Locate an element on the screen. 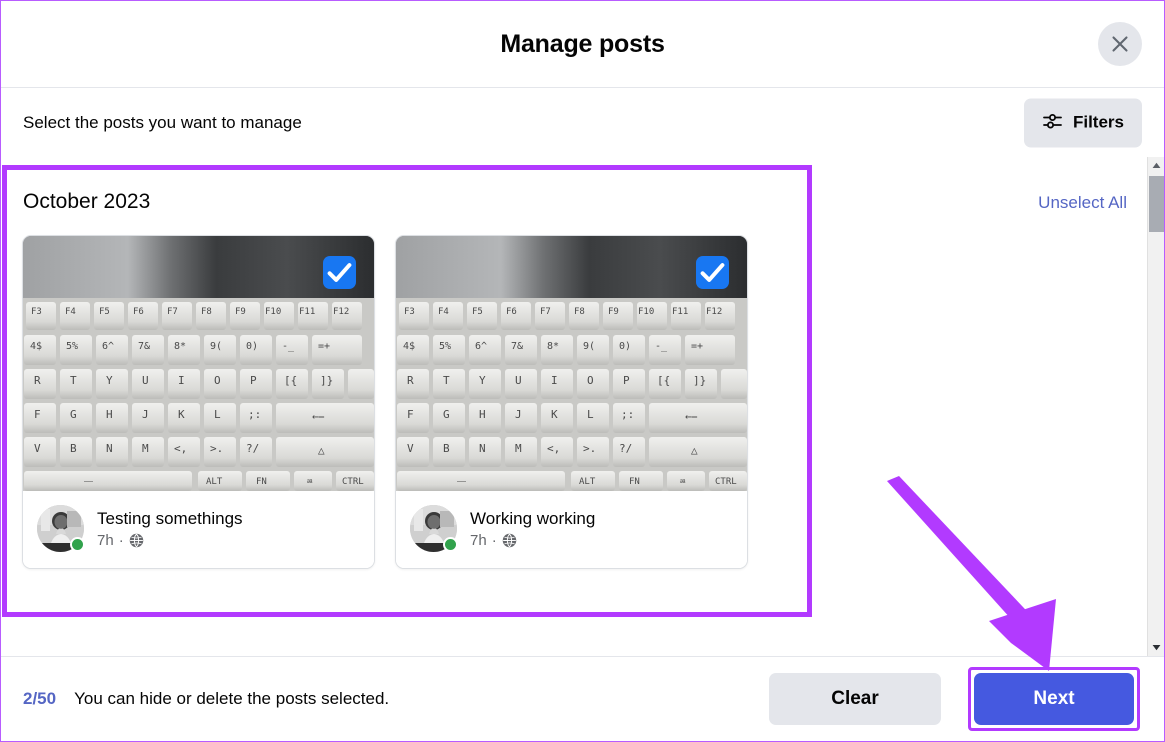 Image resolution: width=1165 pixels, height=742 pixels. post-text: Testing somethings 7h · is located at coordinates (170, 529).